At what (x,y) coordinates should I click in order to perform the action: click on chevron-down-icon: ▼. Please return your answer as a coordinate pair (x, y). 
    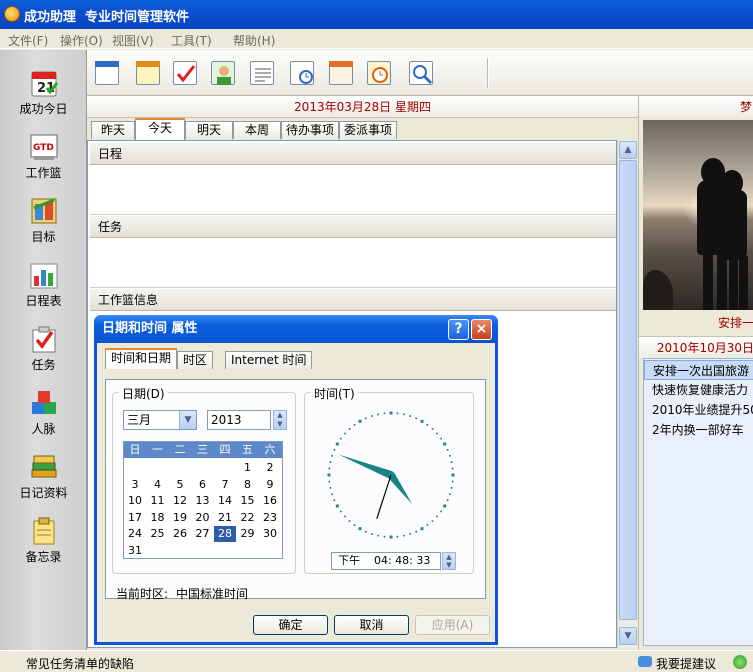
    Looking at the image, I should click on (187, 420).